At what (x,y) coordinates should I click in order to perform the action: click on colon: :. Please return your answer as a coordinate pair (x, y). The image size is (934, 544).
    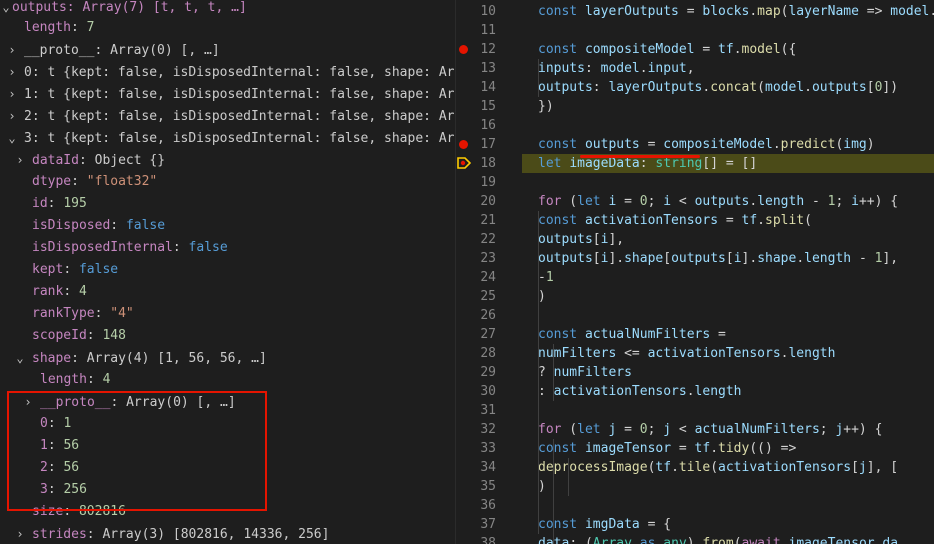
    Looking at the image, I should click on (55, 203).